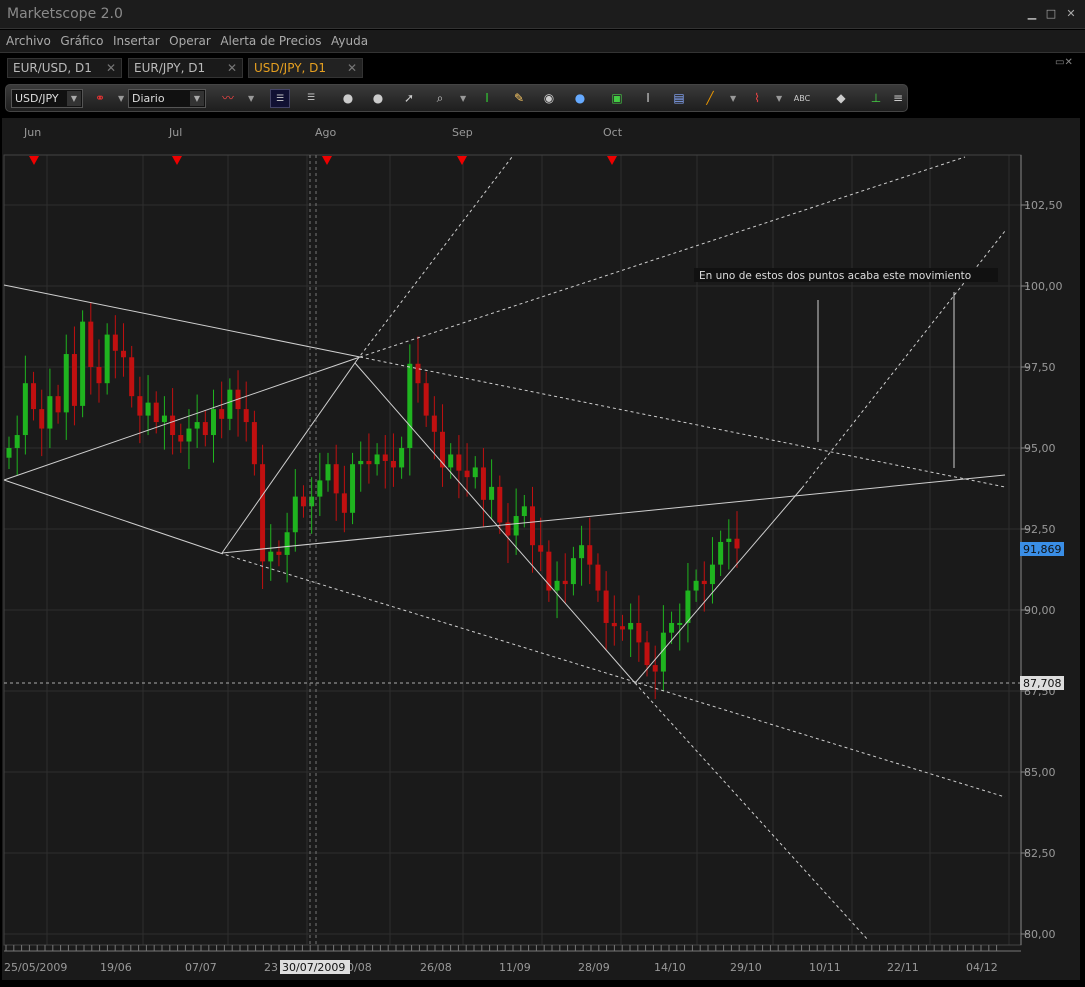 The height and width of the screenshot is (987, 1085). I want to click on app-title: Marketscope 2.0, so click(65, 14).